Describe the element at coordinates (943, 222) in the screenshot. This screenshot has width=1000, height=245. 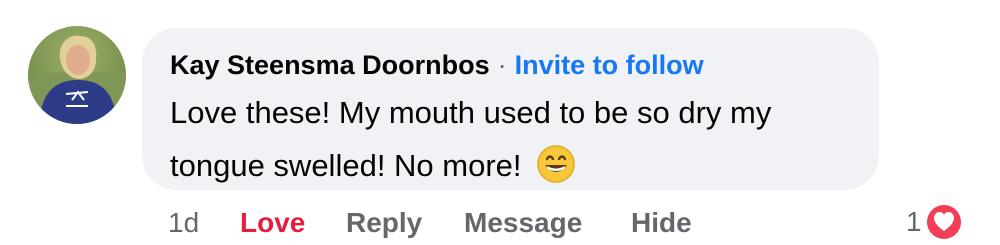
I see `love-heart-icon` at that location.